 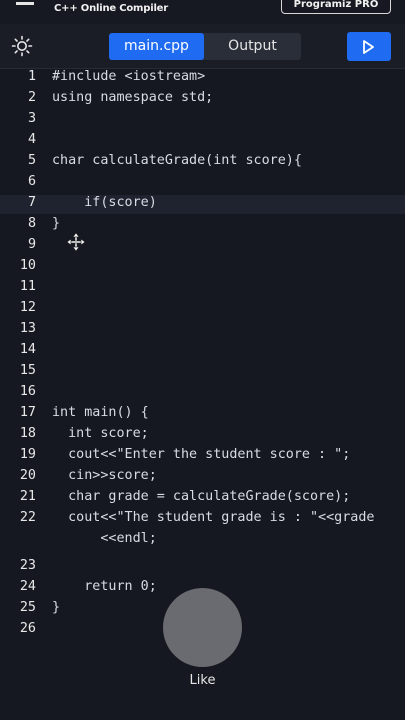 I want to click on code-line: int score;, so click(x=100, y=433).